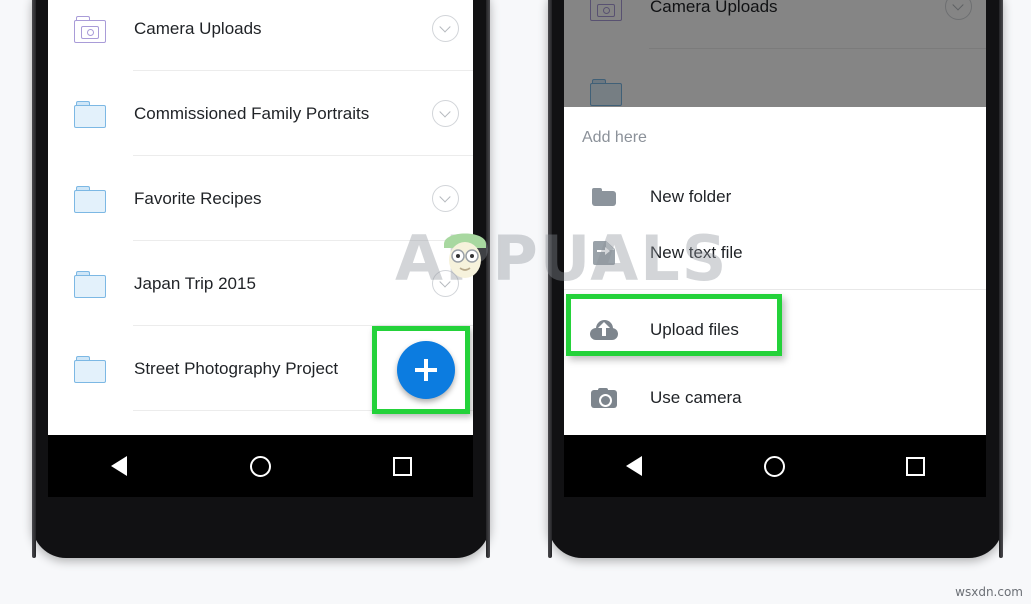  What do you see at coordinates (34, 279) in the screenshot?
I see `phone-left-edge-left` at bounding box center [34, 279].